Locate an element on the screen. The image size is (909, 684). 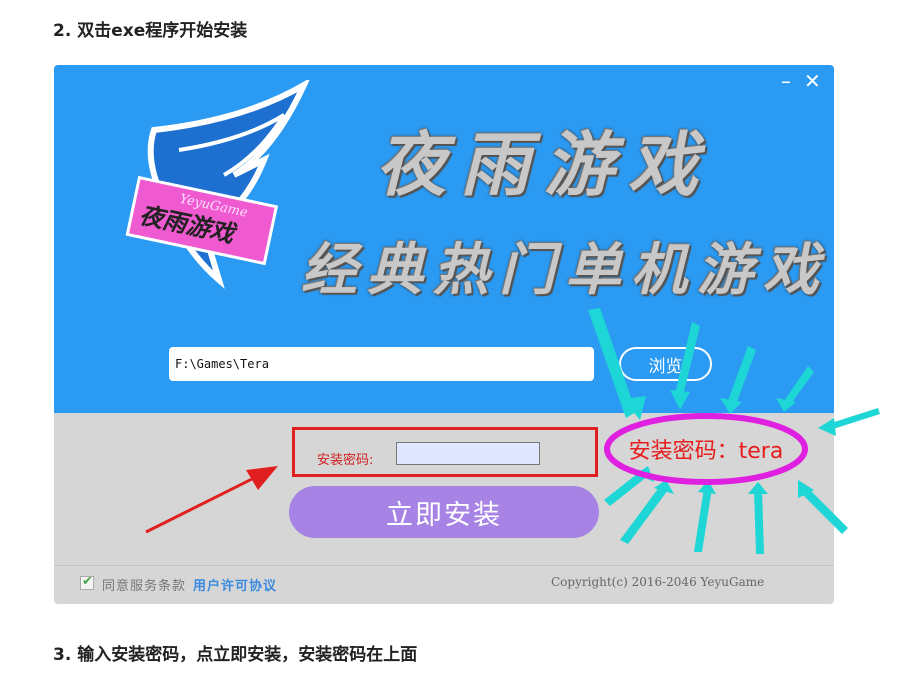
agree-terms-label: 同意服务条款 is located at coordinates (144, 586).